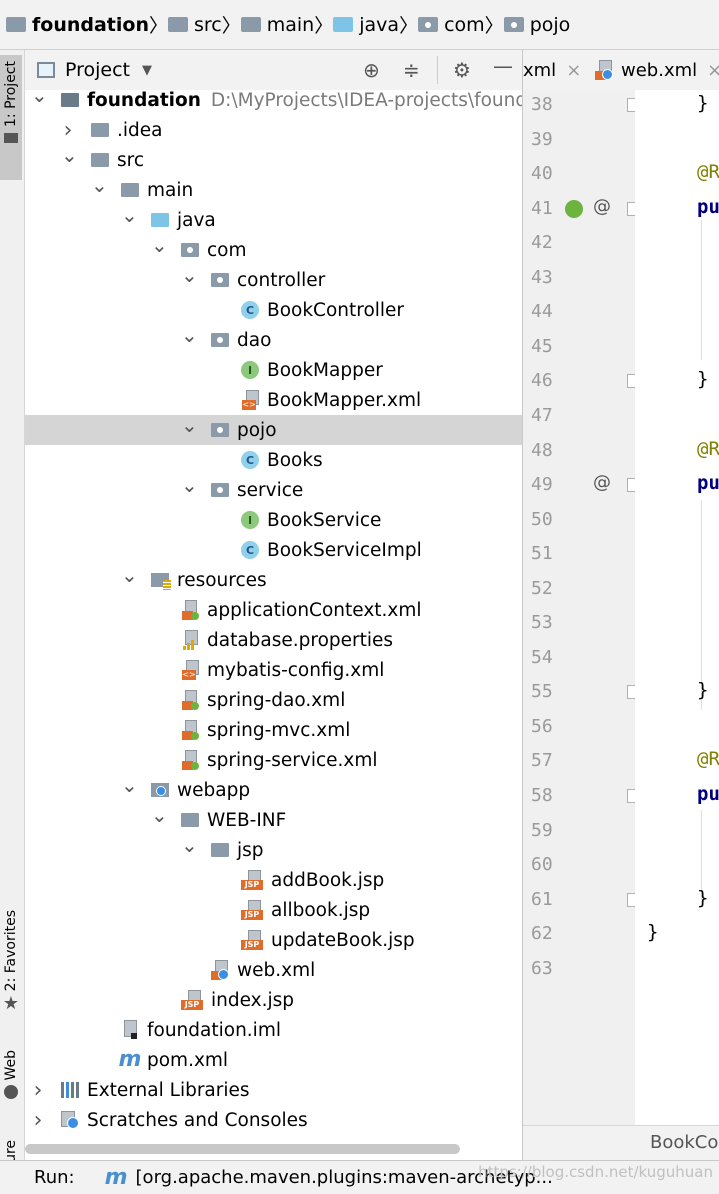 The image size is (719, 1194). Describe the element at coordinates (273, 159) in the screenshot. I see `tree-item: ⌄ src` at that location.